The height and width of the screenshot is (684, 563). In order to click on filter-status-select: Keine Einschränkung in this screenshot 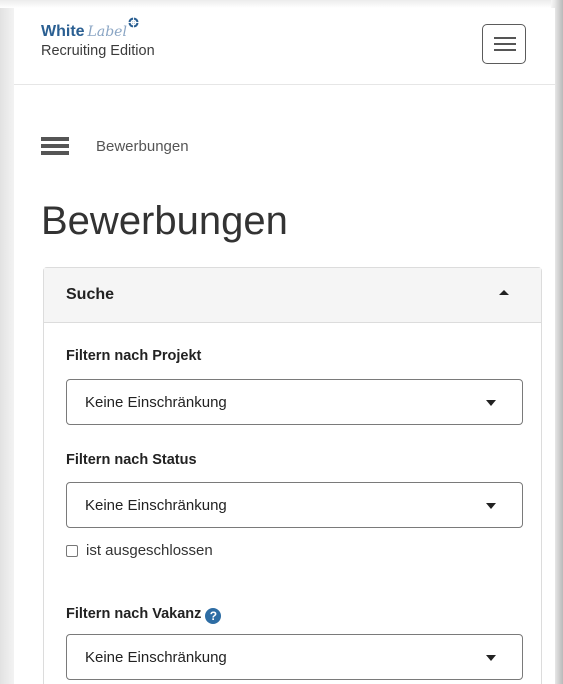, I will do `click(294, 505)`.